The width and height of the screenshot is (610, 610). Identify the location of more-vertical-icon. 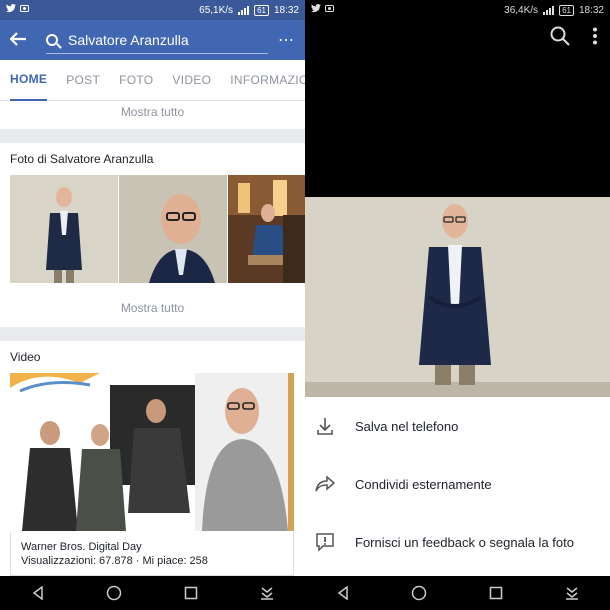
(595, 38).